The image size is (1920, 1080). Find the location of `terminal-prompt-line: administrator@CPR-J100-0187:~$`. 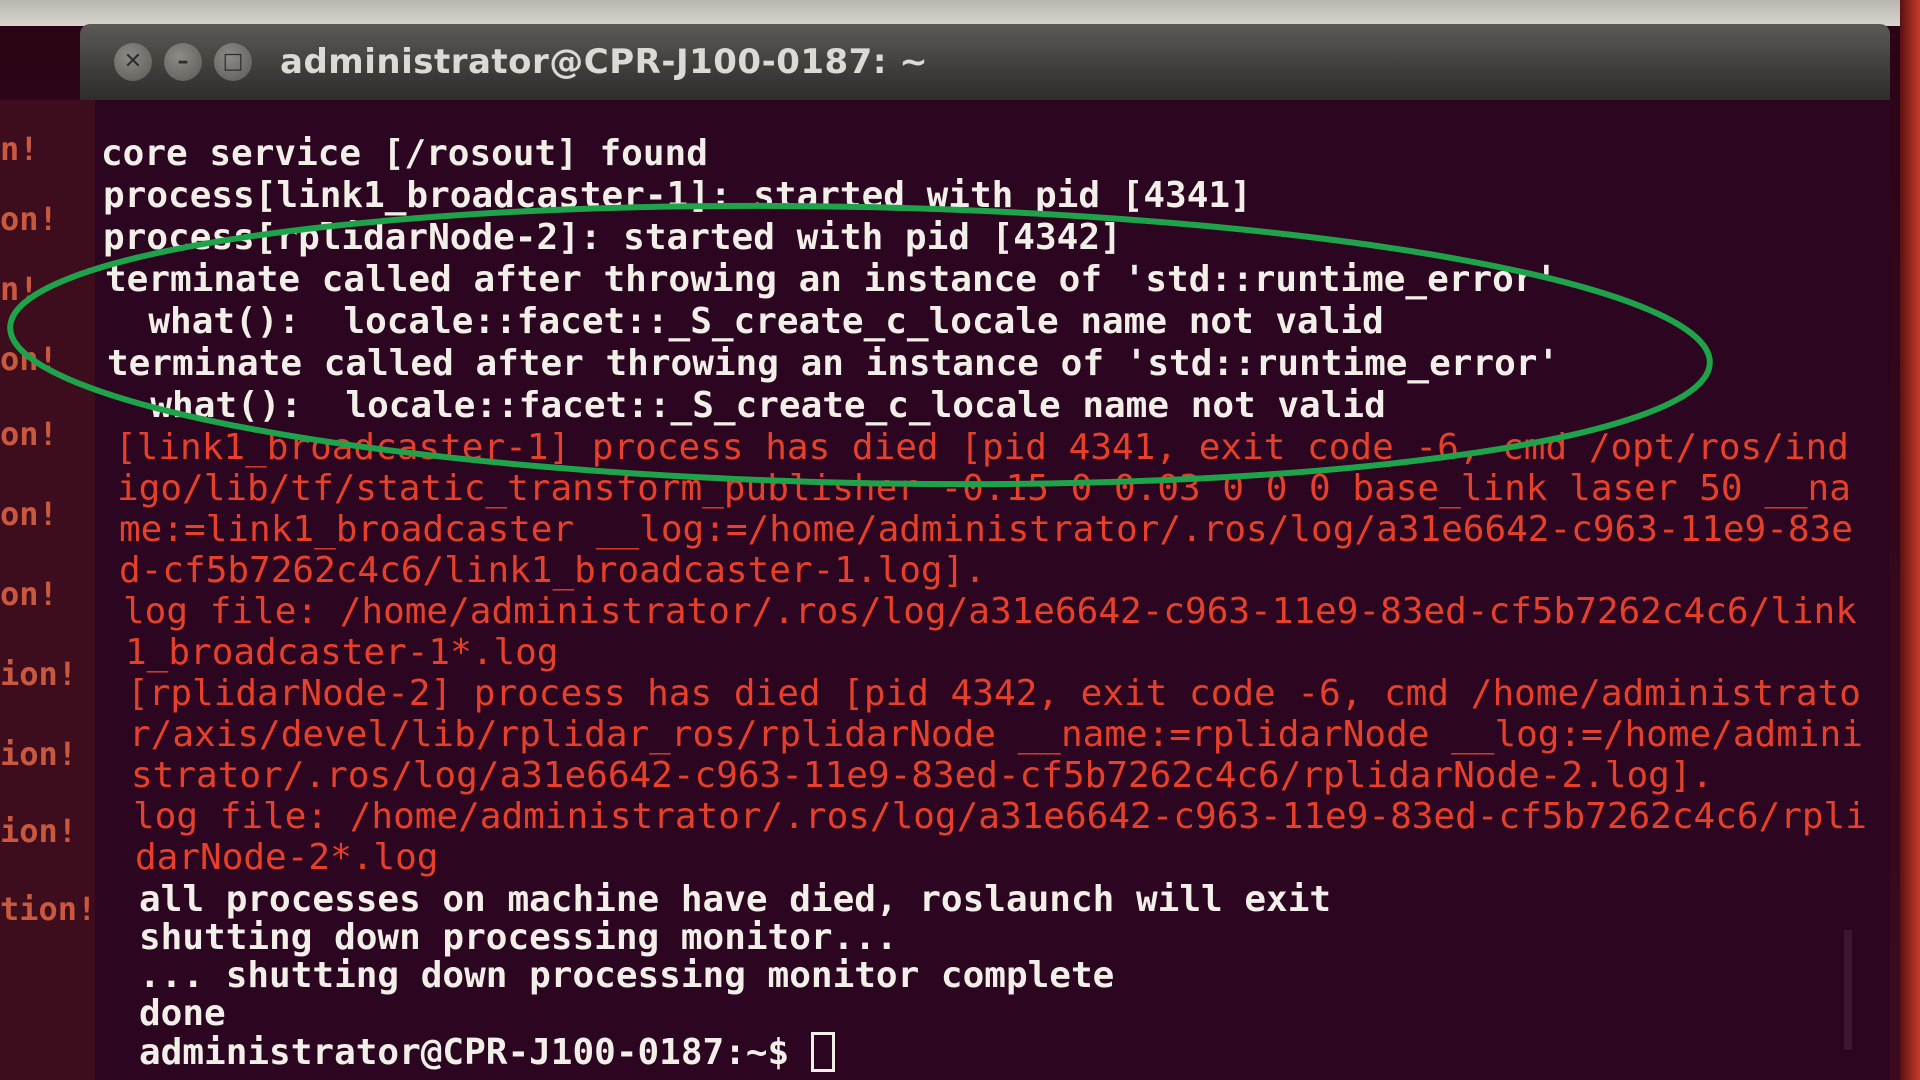

terminal-prompt-line: administrator@CPR-J100-0187:~$ is located at coordinates (487, 1052).